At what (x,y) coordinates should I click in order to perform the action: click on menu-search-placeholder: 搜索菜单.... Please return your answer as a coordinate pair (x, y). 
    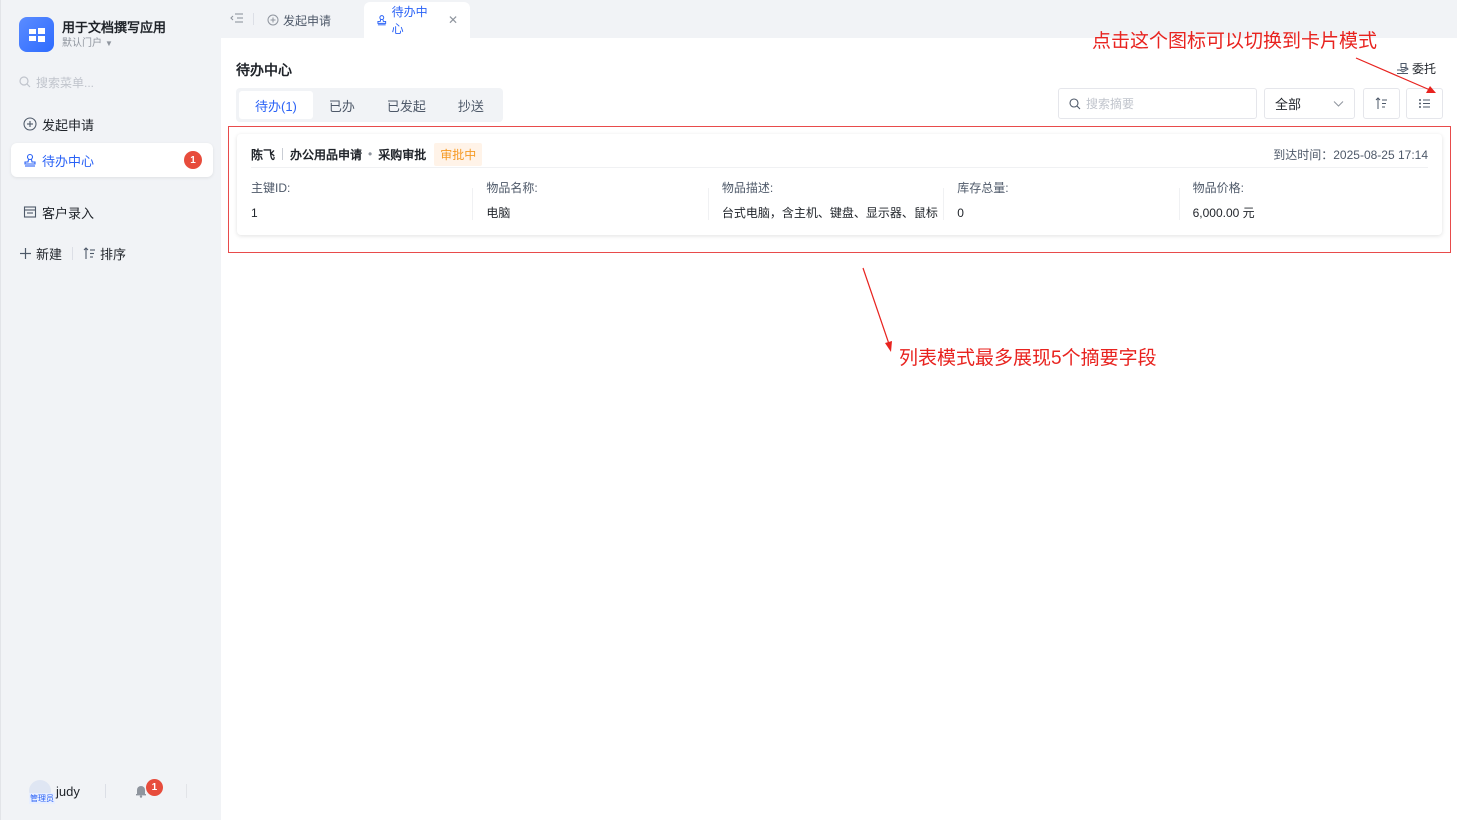
    Looking at the image, I should click on (65, 82).